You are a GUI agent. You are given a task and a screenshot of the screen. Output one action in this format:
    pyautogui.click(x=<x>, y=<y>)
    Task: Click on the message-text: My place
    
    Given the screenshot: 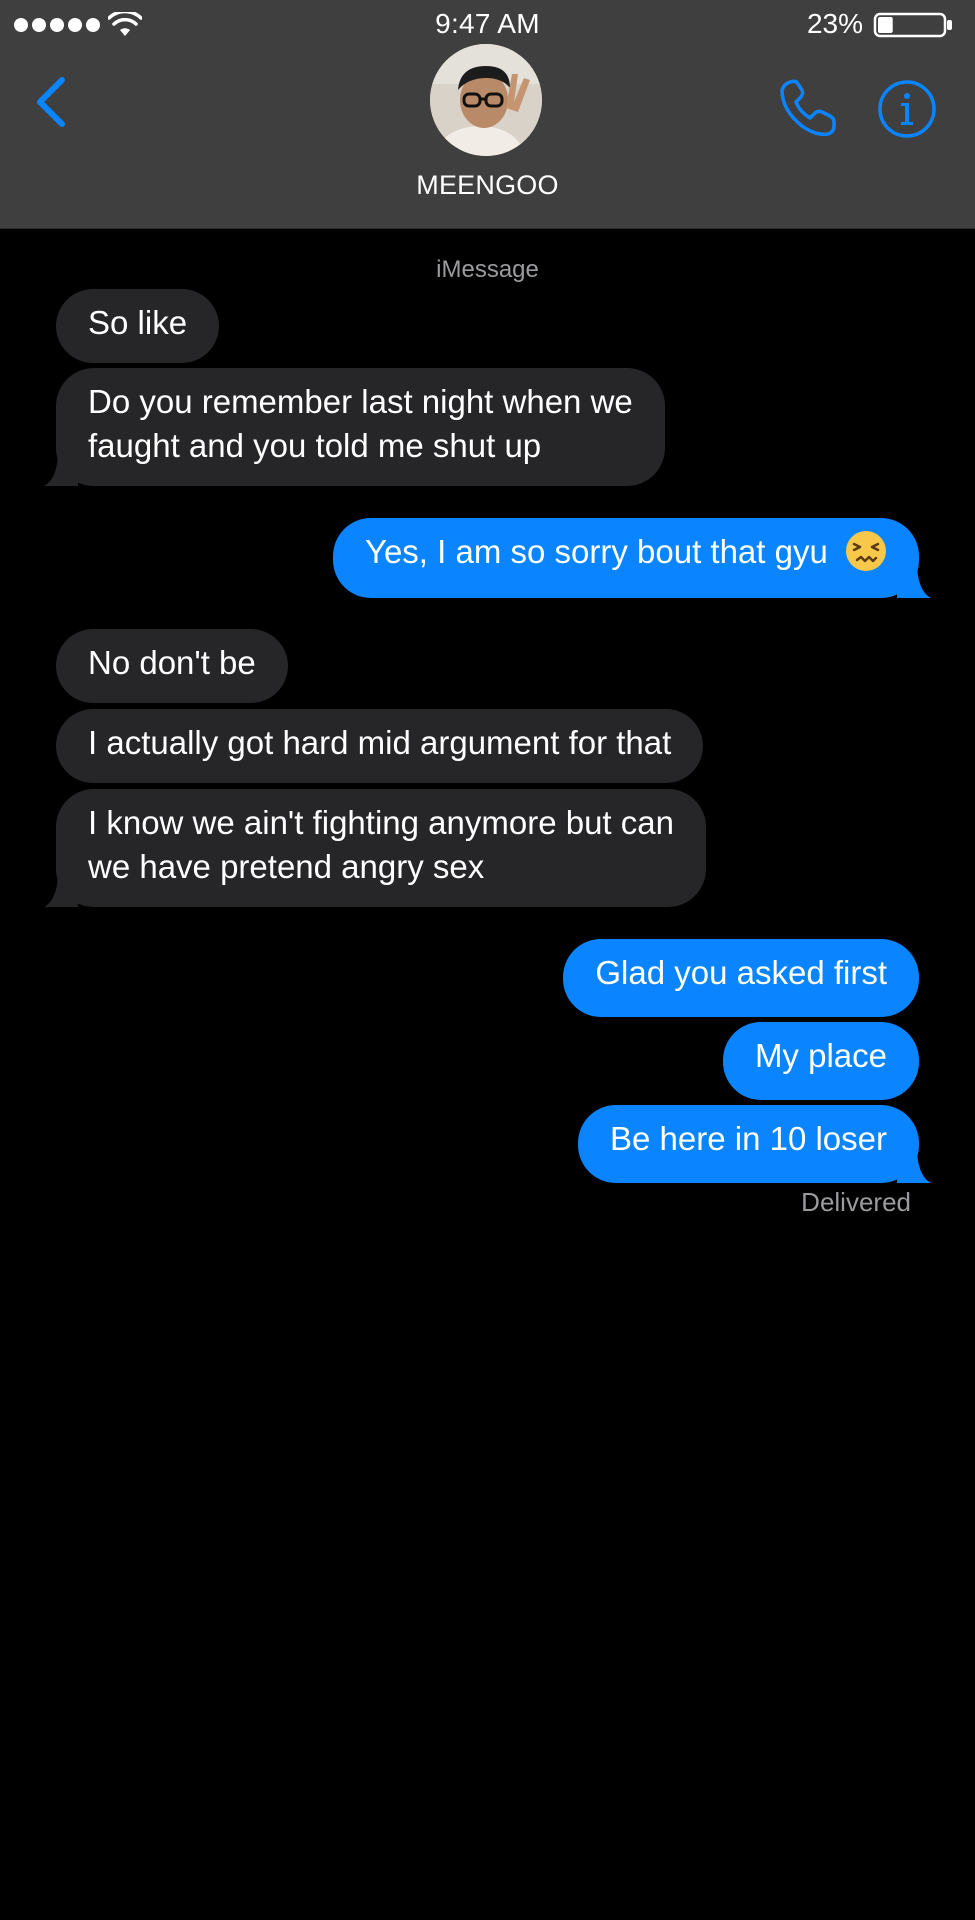 What is the action you would take?
    pyautogui.click(x=820, y=1055)
    